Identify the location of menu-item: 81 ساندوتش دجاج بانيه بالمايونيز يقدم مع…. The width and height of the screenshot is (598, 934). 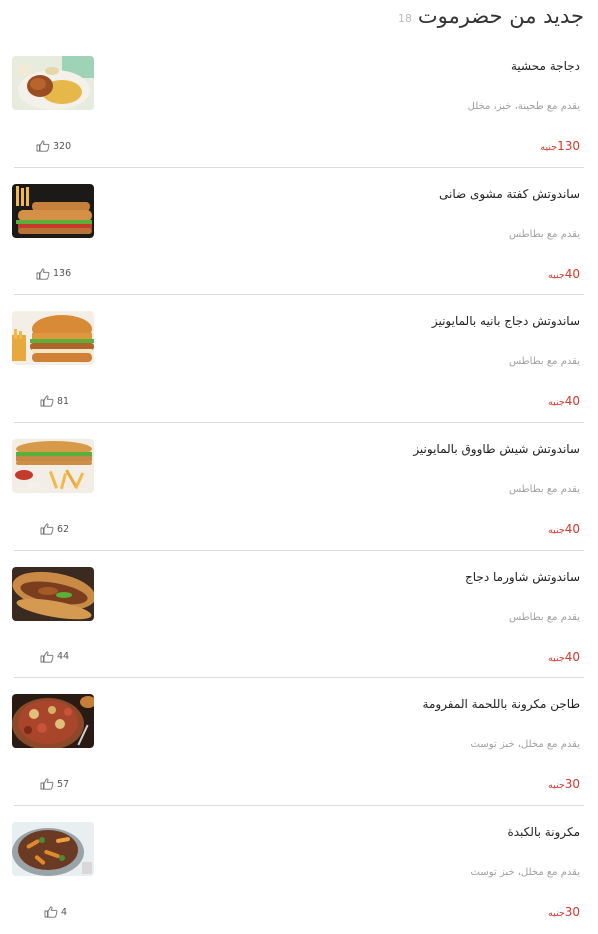
(299, 359).